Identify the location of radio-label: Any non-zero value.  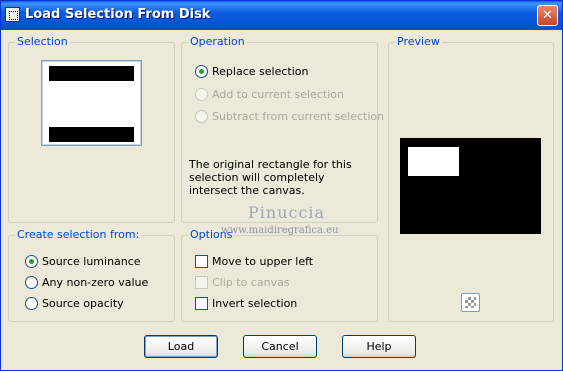
(95, 282).